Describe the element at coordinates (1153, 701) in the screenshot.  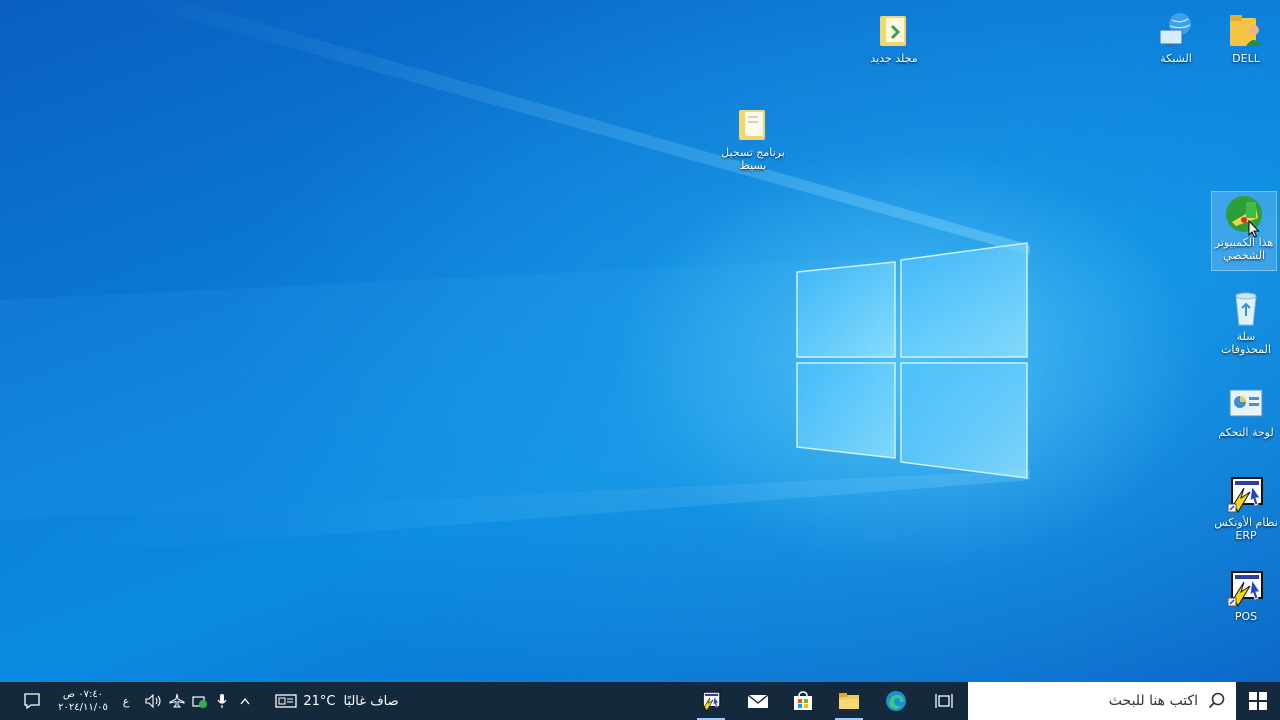
I see `search-placeholder: اكتب هنا للبحث` at that location.